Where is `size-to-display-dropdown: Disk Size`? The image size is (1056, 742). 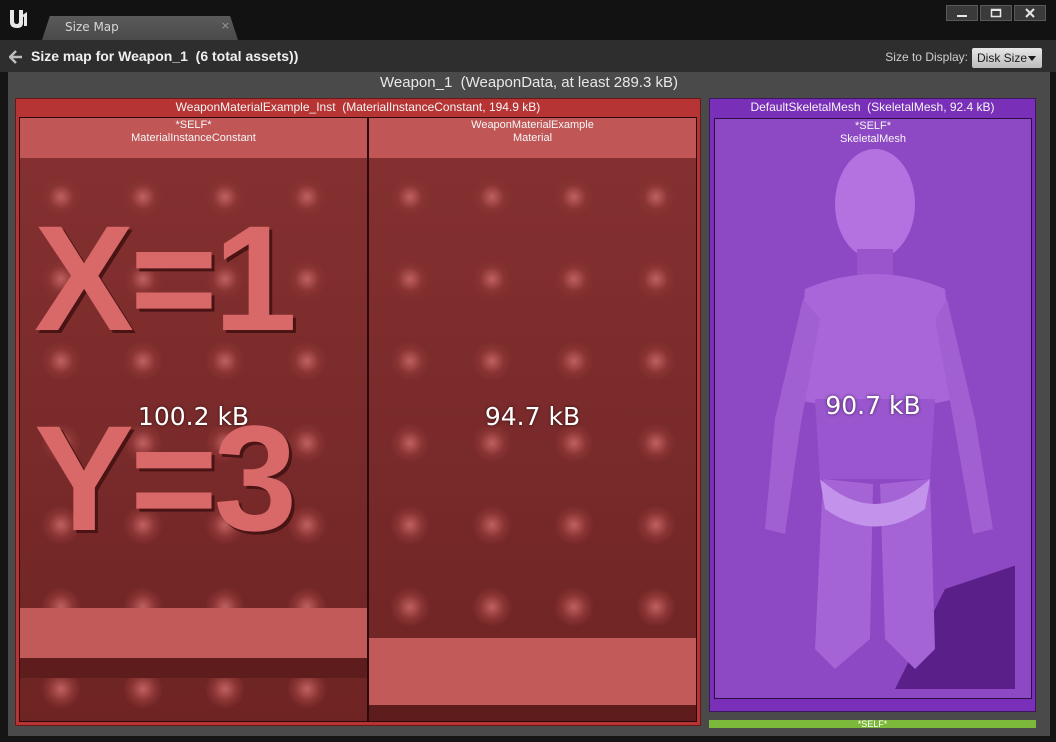 size-to-display-dropdown: Disk Size is located at coordinates (1007, 58).